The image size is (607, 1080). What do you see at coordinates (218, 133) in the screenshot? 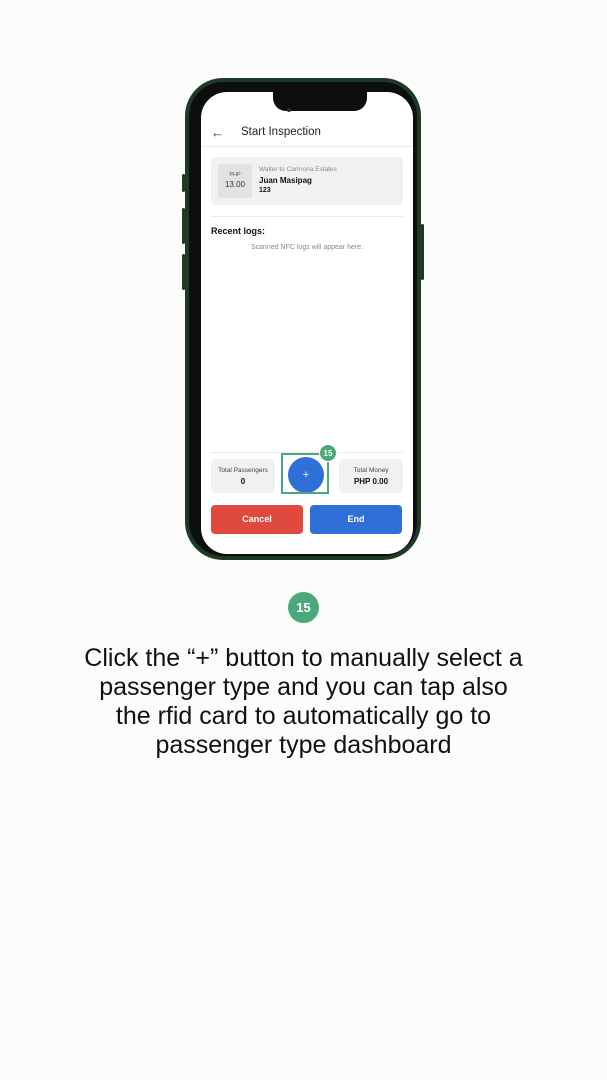
I see `arrow-left-icon: ←` at bounding box center [218, 133].